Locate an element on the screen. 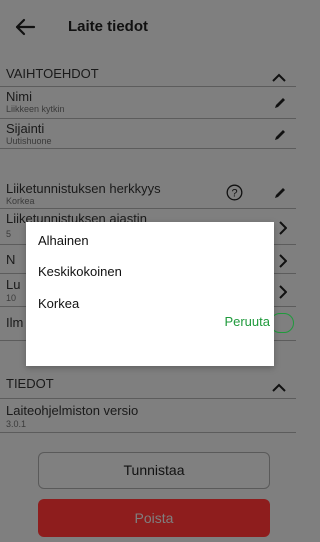 The image size is (320, 542). row-value: Korkea is located at coordinates (20, 201).